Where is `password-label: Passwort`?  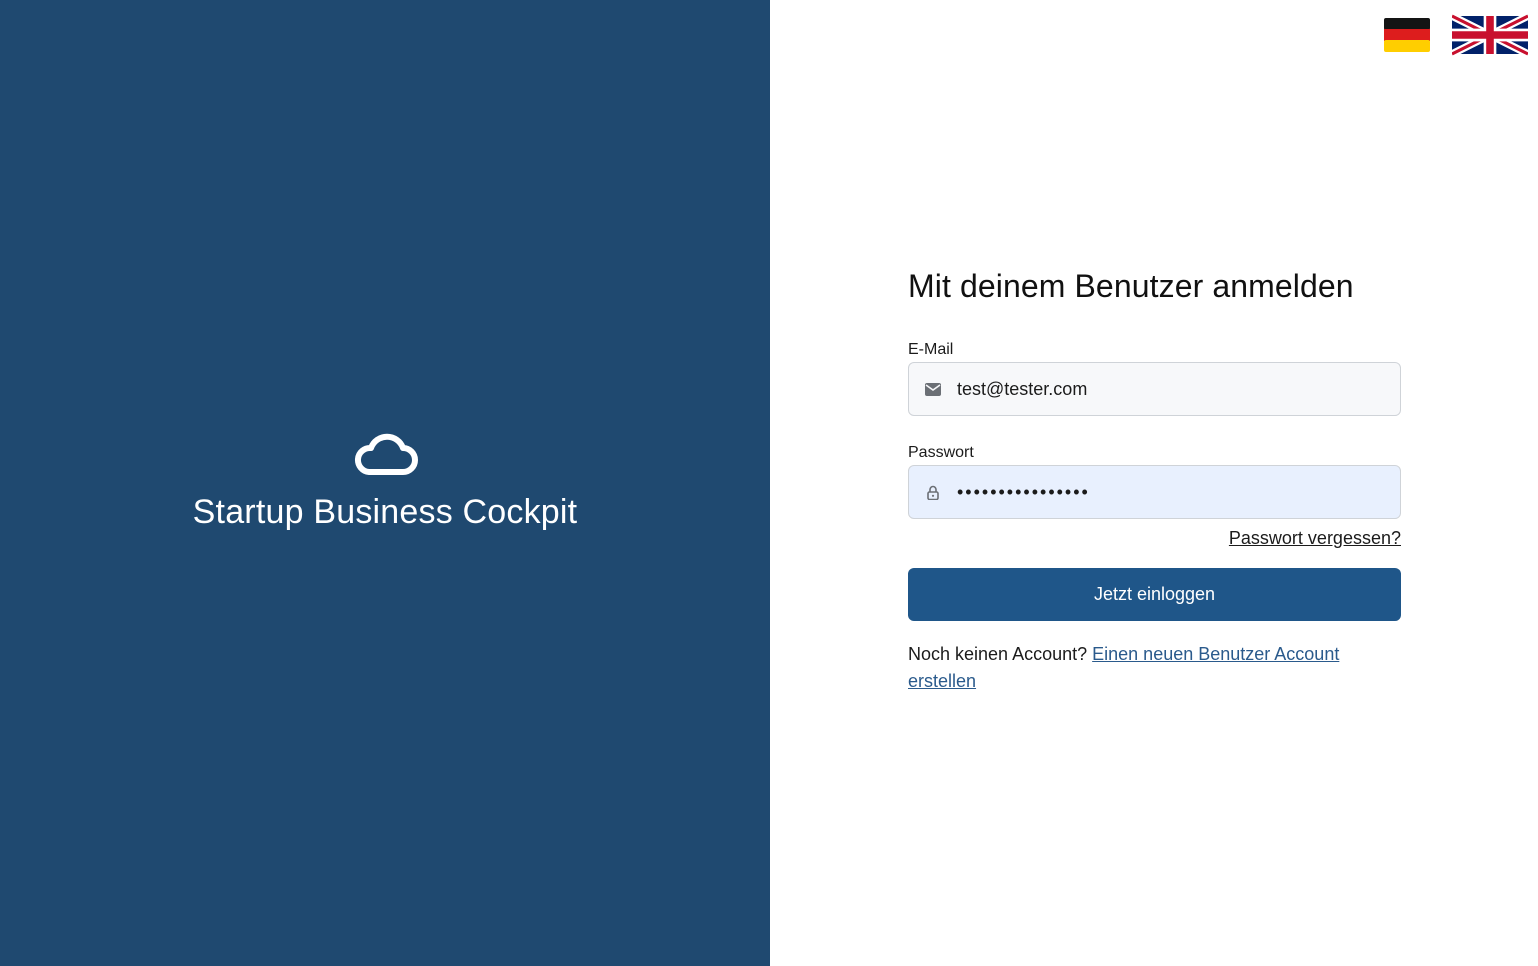
password-label: Passwort is located at coordinates (941, 452).